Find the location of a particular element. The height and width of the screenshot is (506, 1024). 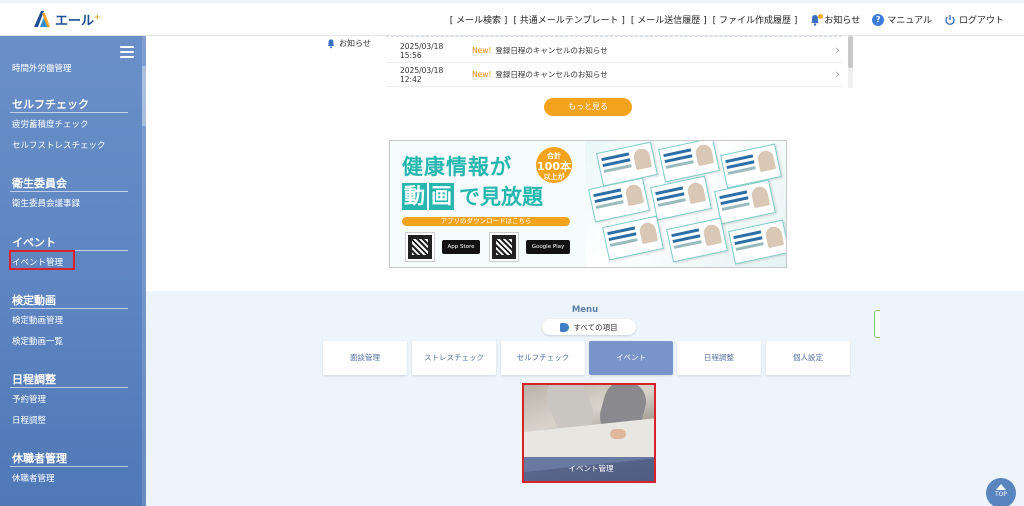

notifications-link: お知らせ is located at coordinates (834, 19).